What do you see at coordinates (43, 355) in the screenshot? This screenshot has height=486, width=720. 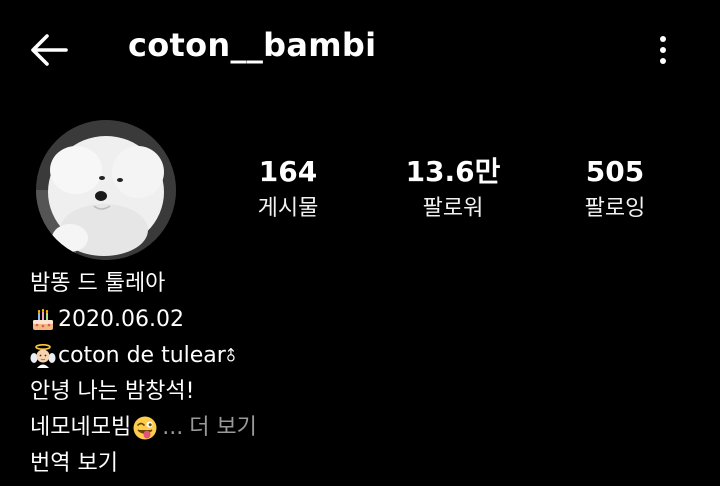 I see `baby-angel-emoji` at bounding box center [43, 355].